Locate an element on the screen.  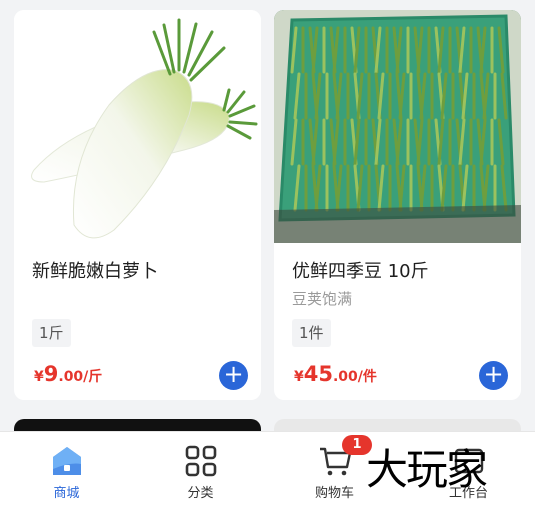
product-price: ¥9.00/斤 is located at coordinates (68, 374).